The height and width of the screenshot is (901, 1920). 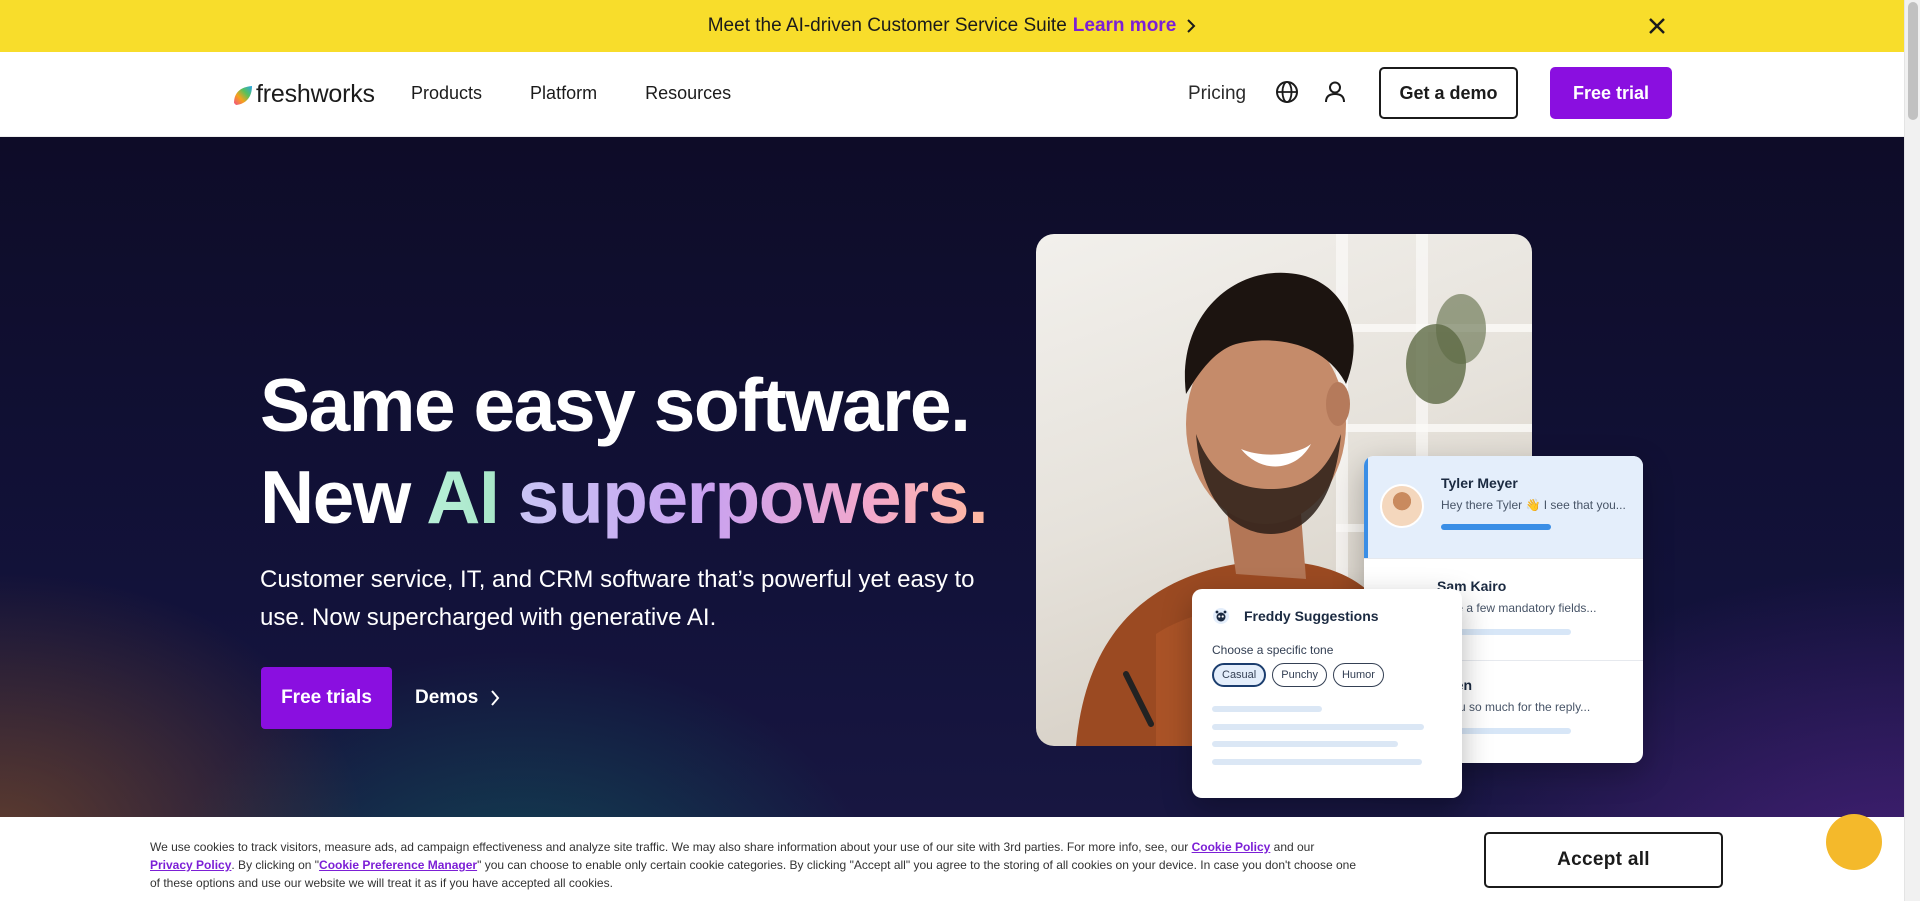 I want to click on headline-ai: AI, so click(x=463, y=497).